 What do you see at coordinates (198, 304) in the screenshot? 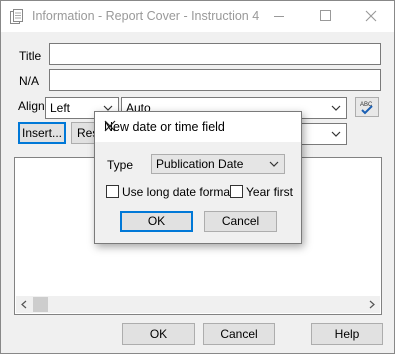
I see `horizontal-scrollbar` at bounding box center [198, 304].